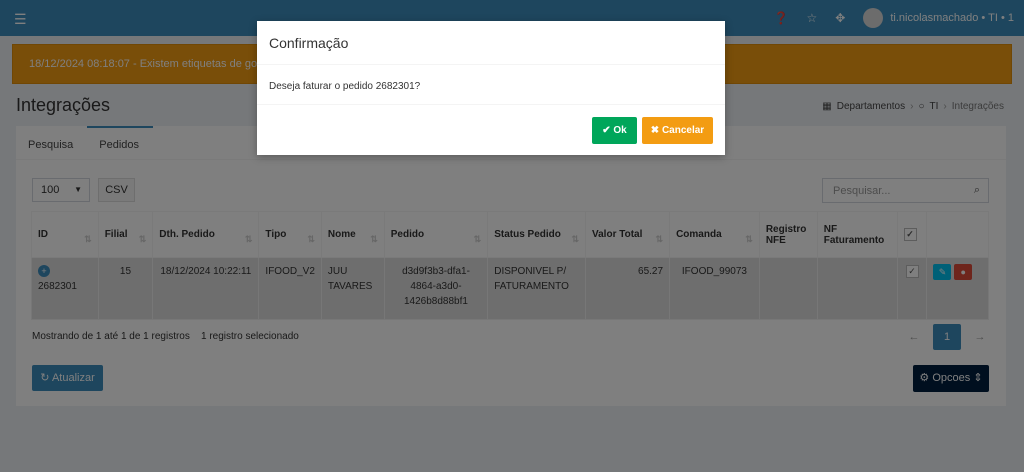 The image size is (1024, 472). What do you see at coordinates (614, 130) in the screenshot?
I see `ok-button: ✔ Ok` at bounding box center [614, 130].